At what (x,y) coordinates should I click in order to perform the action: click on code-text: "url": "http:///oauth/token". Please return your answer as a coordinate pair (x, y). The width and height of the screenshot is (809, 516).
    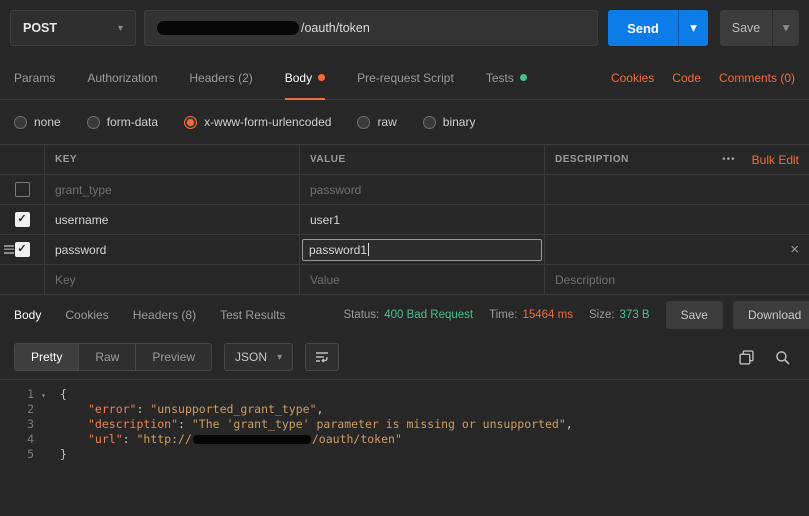
    Looking at the image, I should click on (245, 439).